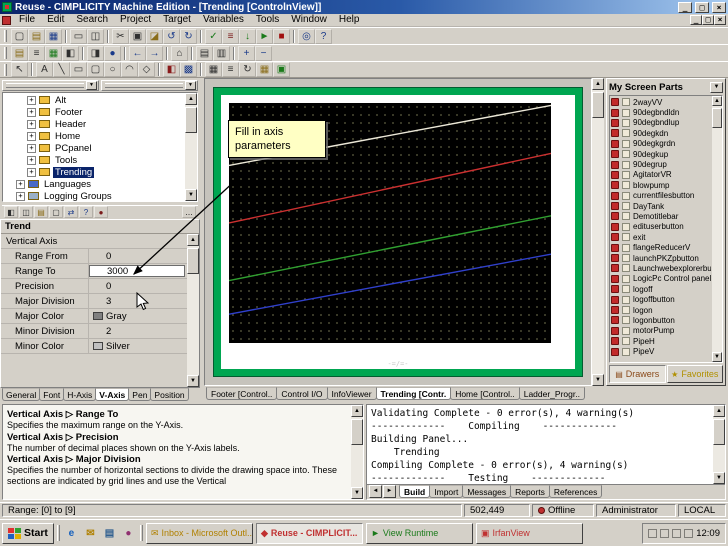 The image size is (728, 546). Describe the element at coordinates (661, 102) in the screenshot. I see `part-2wayvv: 2wayVV` at that location.